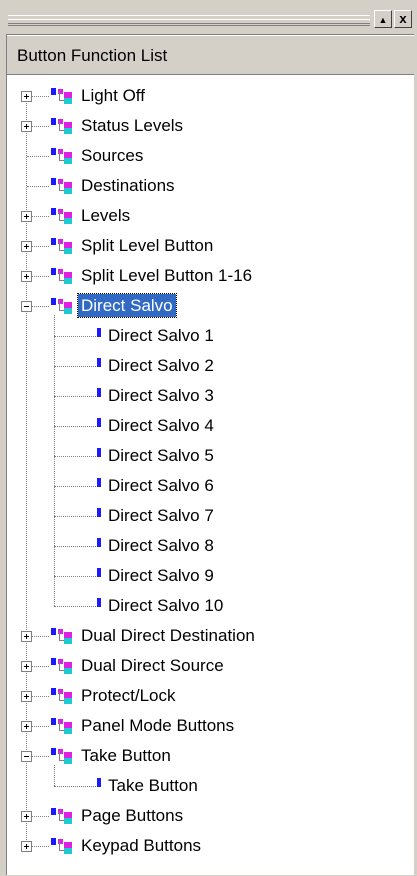  Describe the element at coordinates (128, 185) in the screenshot. I see `tree-item-label: Destinations` at that location.